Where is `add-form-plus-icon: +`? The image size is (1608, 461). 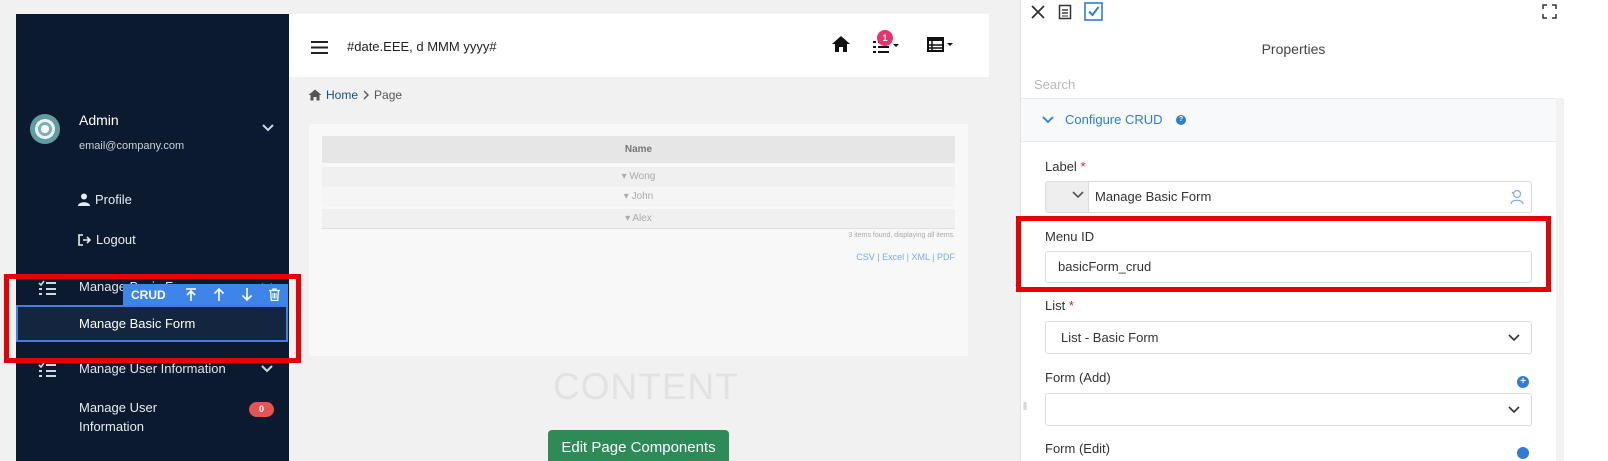 add-form-plus-icon: + is located at coordinates (1523, 382).